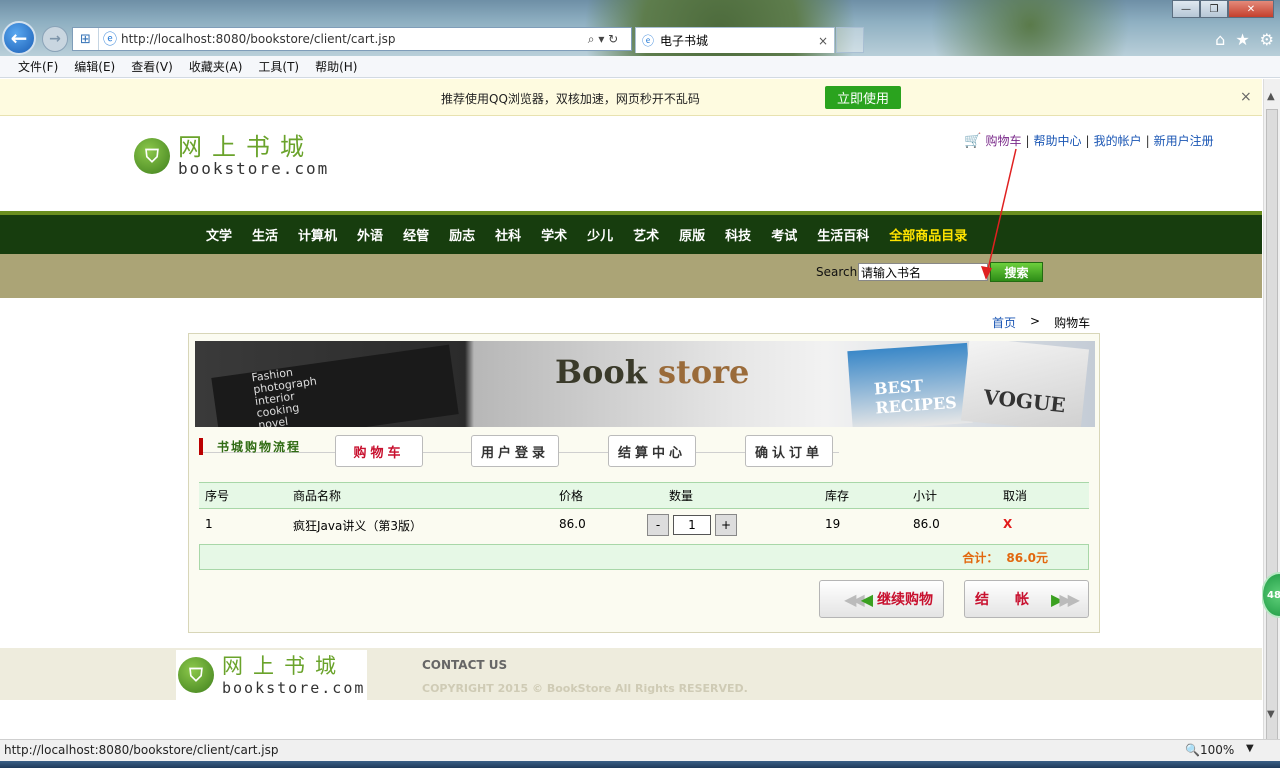 This screenshot has height=768, width=1280. Describe the element at coordinates (1118, 140) in the screenshot. I see `link-account: 我的帐户` at that location.